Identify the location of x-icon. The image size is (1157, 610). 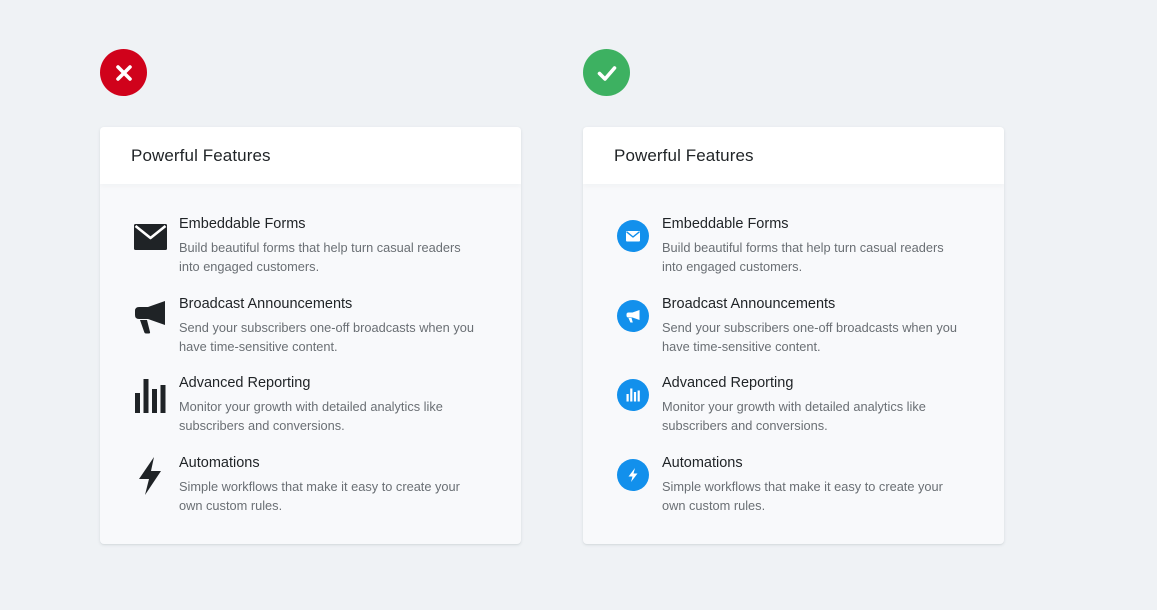
(123, 72).